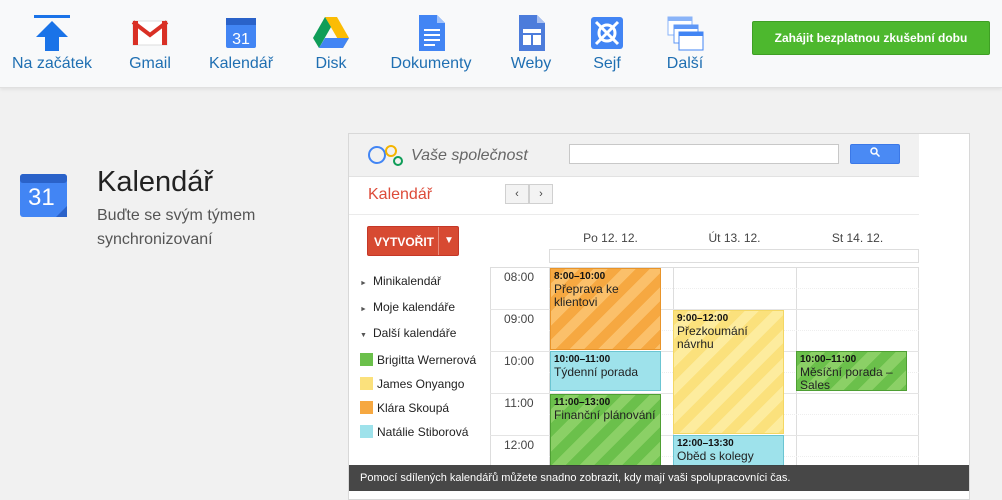  What do you see at coordinates (432, 33) in the screenshot?
I see `docs-icon` at bounding box center [432, 33].